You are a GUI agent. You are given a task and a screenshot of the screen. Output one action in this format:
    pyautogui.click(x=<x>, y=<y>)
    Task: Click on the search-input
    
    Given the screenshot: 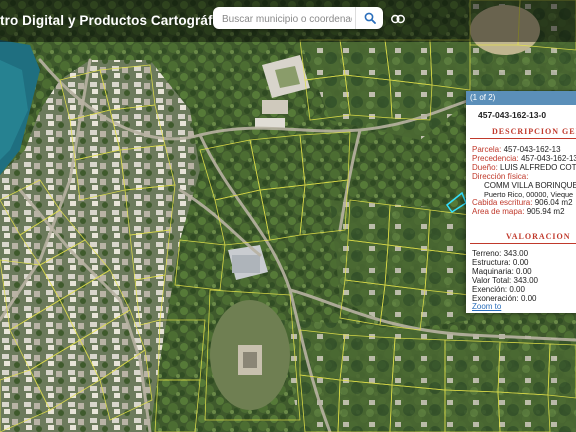 What is the action you would take?
    pyautogui.click(x=287, y=19)
    